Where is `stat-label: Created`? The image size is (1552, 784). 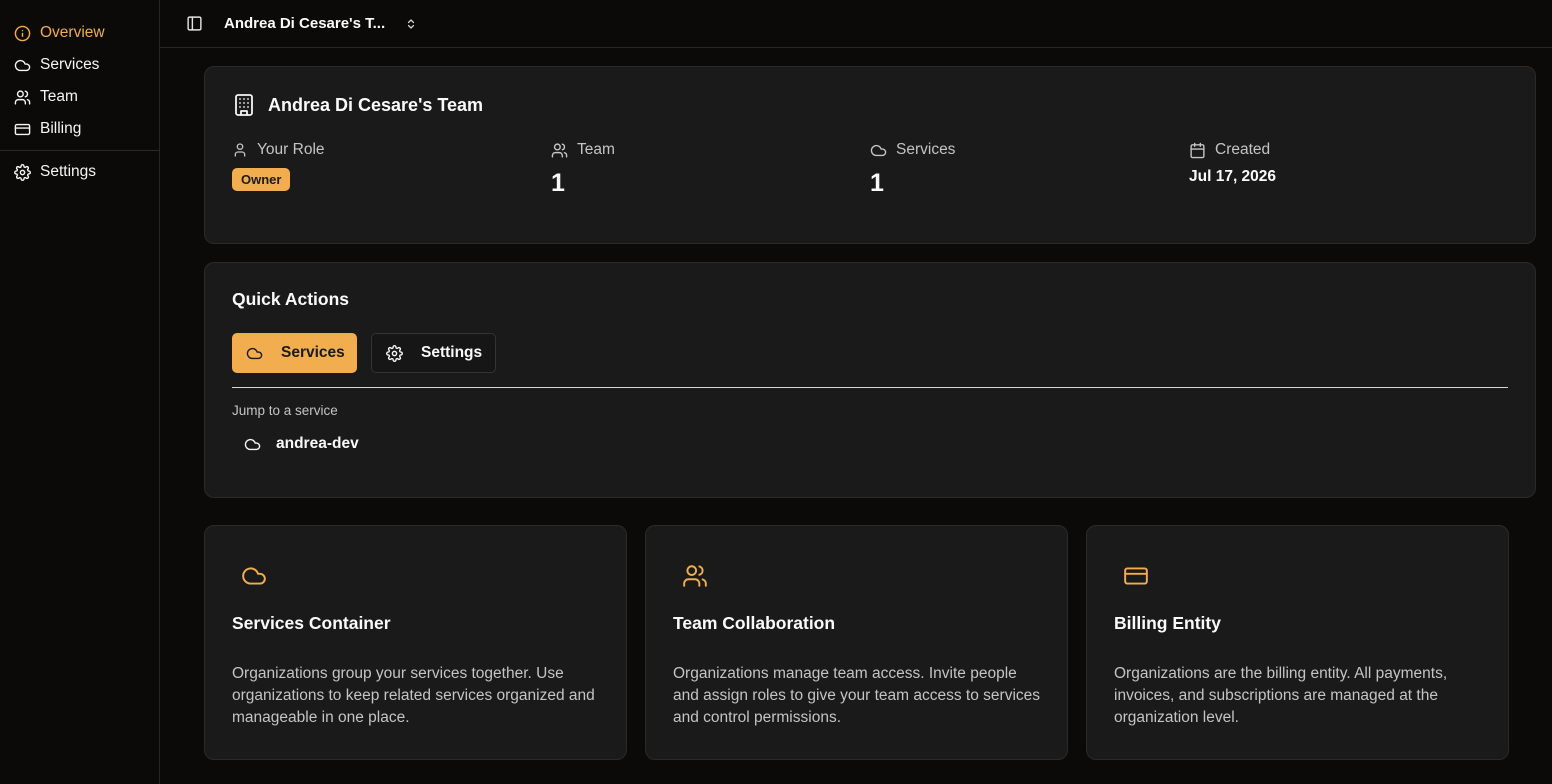 stat-label: Created is located at coordinates (1243, 149).